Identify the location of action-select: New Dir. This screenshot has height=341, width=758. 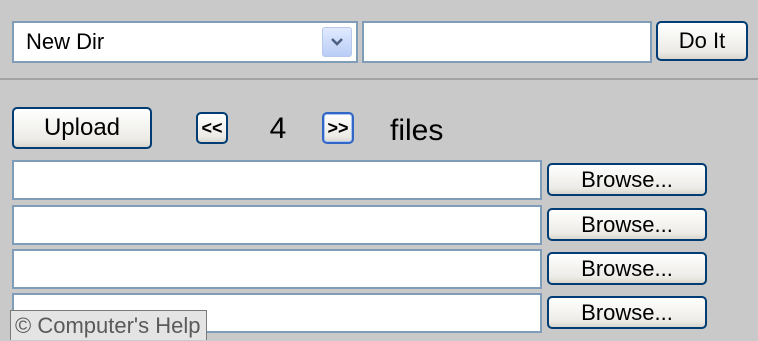
(185, 42).